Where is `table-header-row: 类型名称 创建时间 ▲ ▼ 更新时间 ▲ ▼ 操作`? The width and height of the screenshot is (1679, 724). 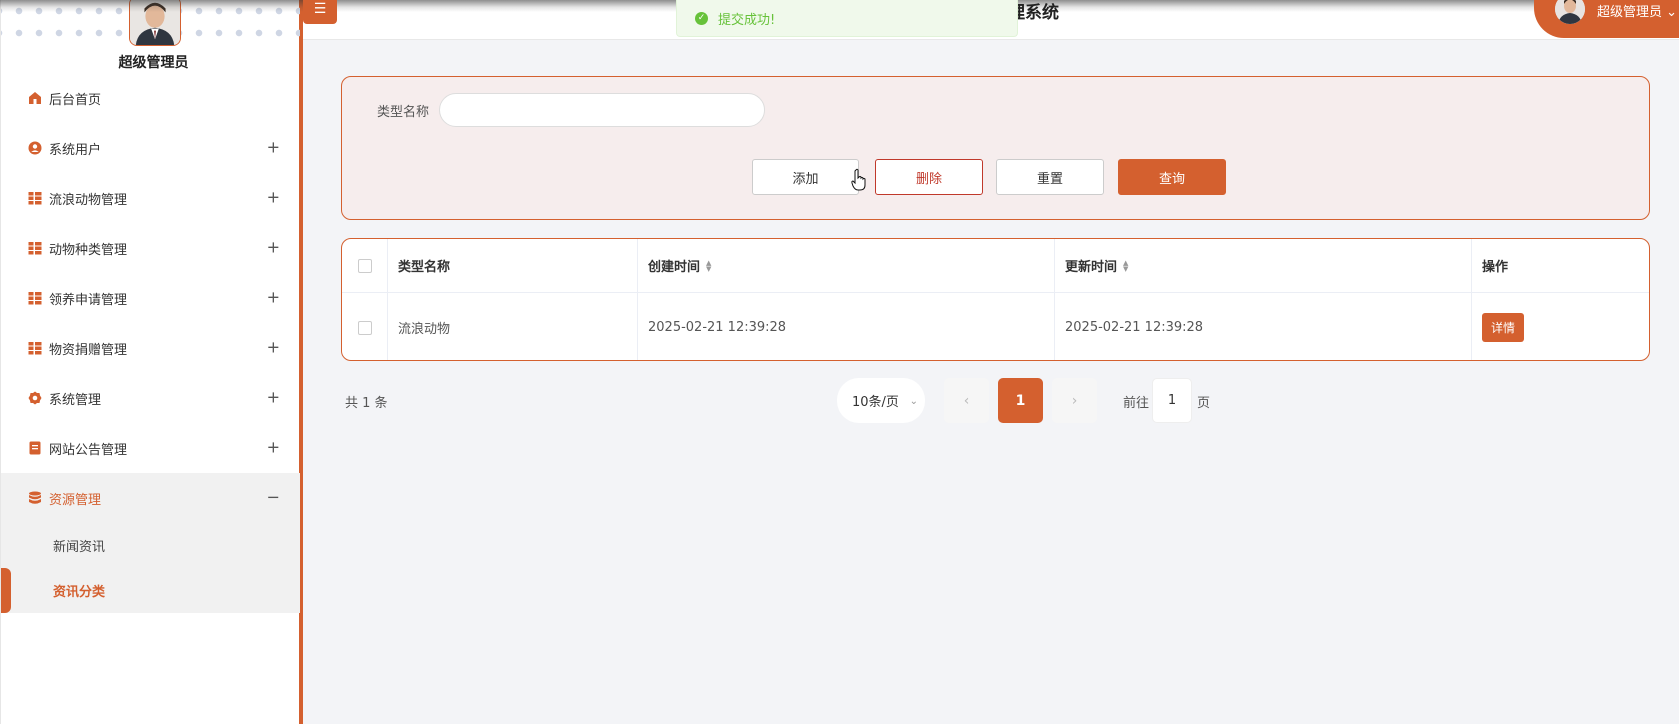 table-header-row: 类型名称 创建时间 ▲ ▼ 更新时间 ▲ ▼ 操作 is located at coordinates (995, 266).